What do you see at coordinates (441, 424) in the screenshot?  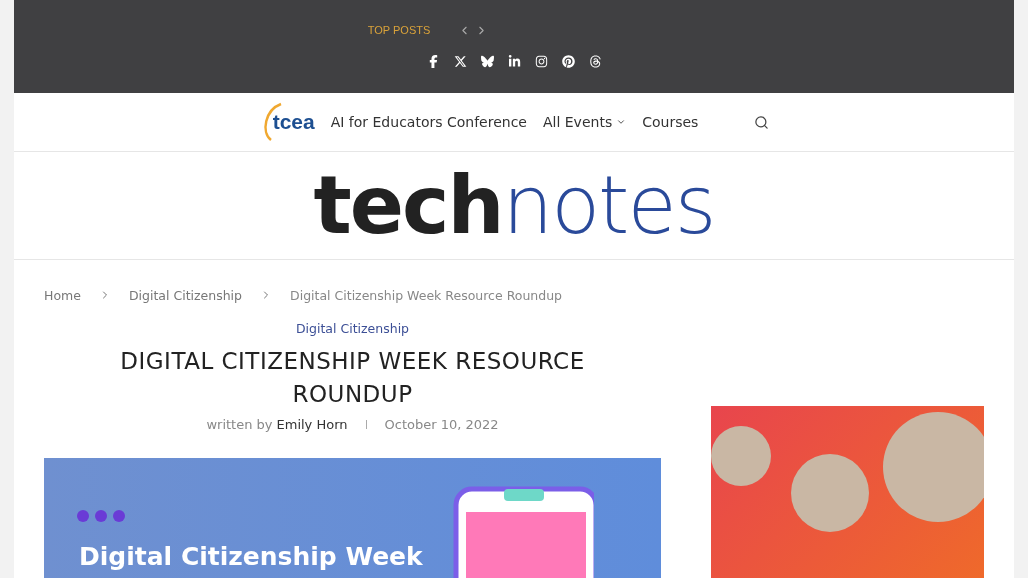 I see `post-date: October 10, 2022` at bounding box center [441, 424].